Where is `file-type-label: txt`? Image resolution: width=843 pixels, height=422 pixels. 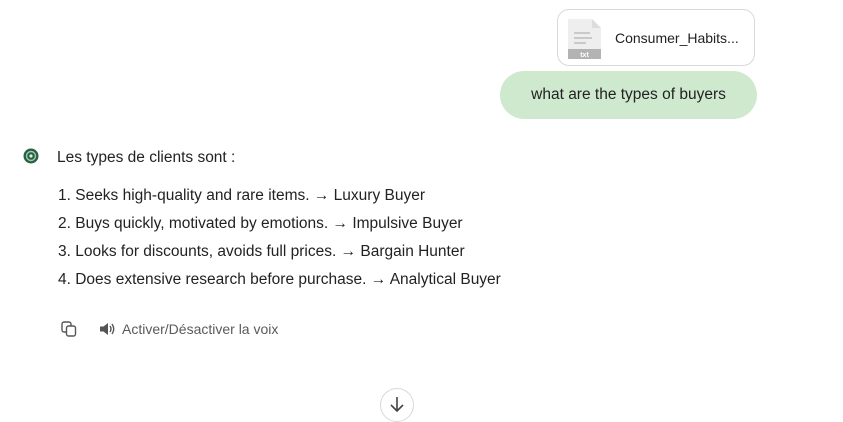 file-type-label: txt is located at coordinates (584, 55).